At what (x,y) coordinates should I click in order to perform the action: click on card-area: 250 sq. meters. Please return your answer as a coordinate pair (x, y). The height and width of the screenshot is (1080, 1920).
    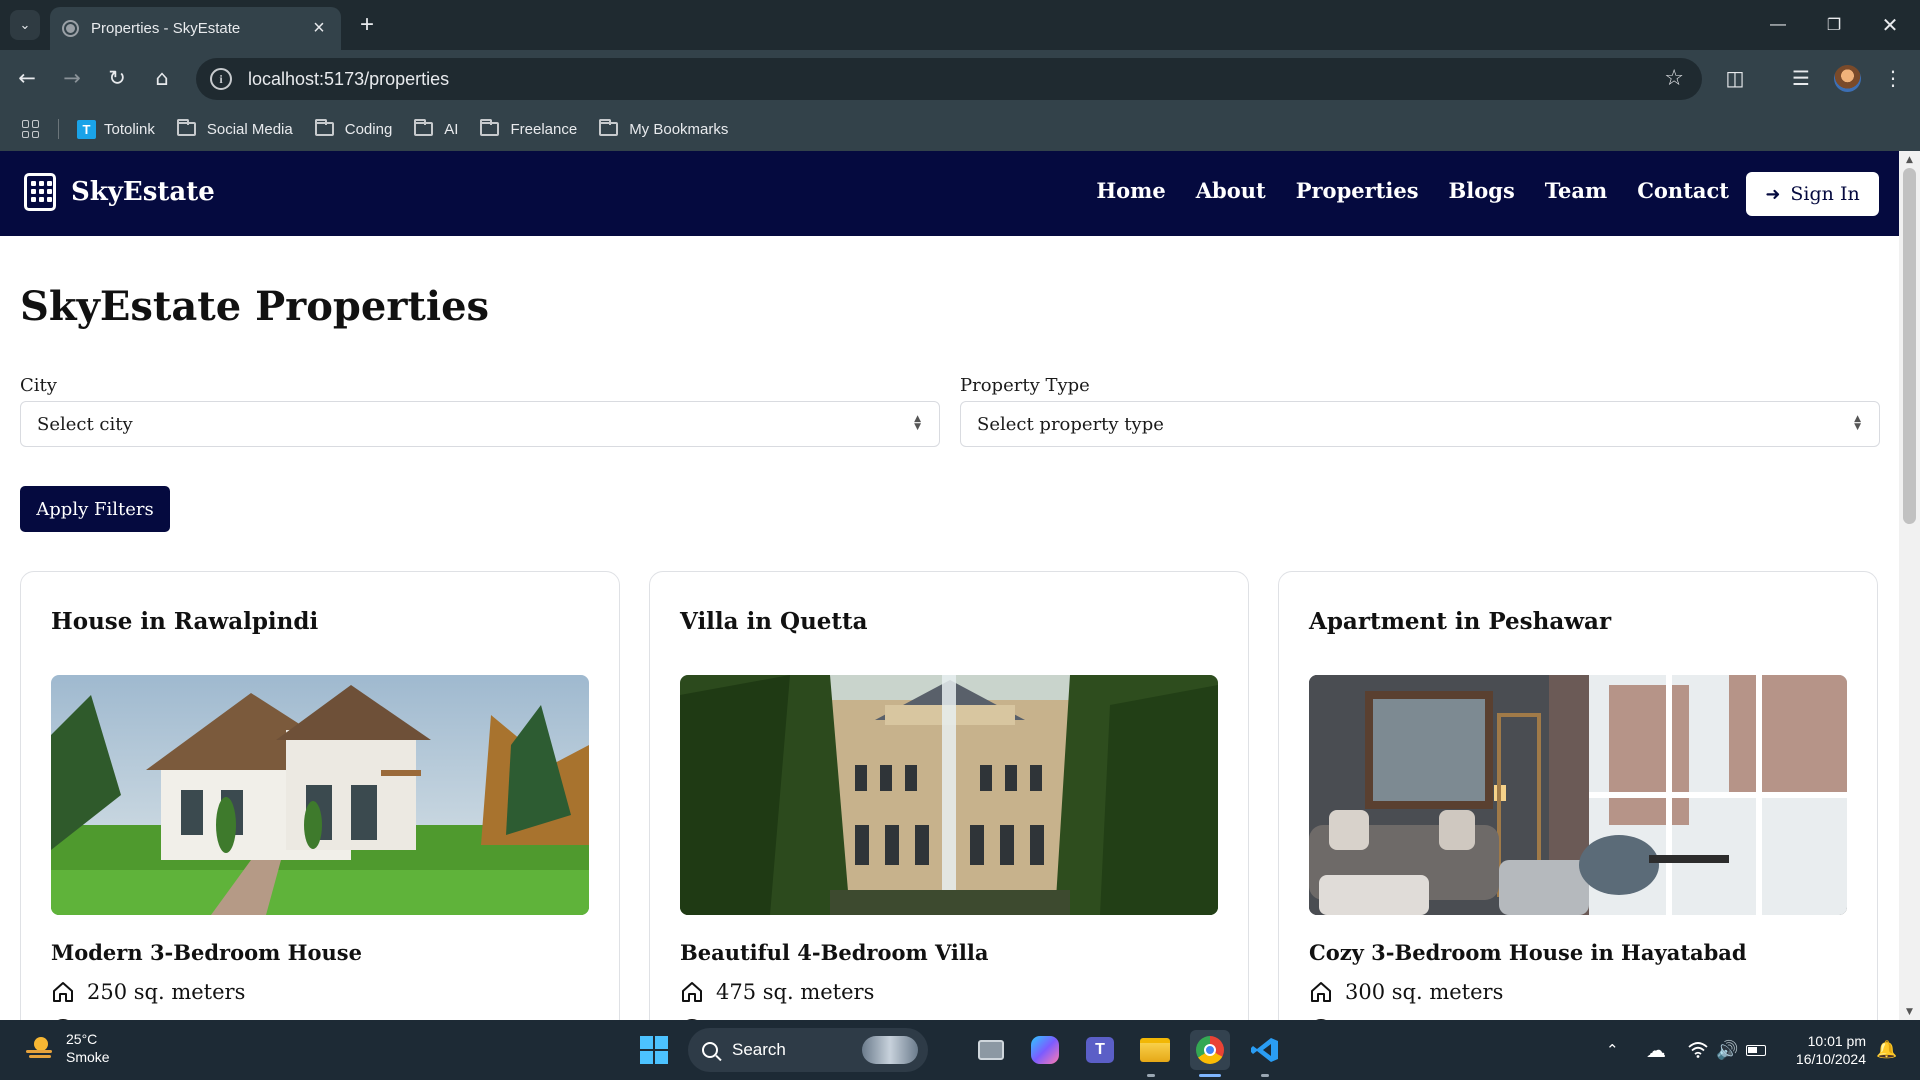
    Looking at the image, I should click on (148, 992).